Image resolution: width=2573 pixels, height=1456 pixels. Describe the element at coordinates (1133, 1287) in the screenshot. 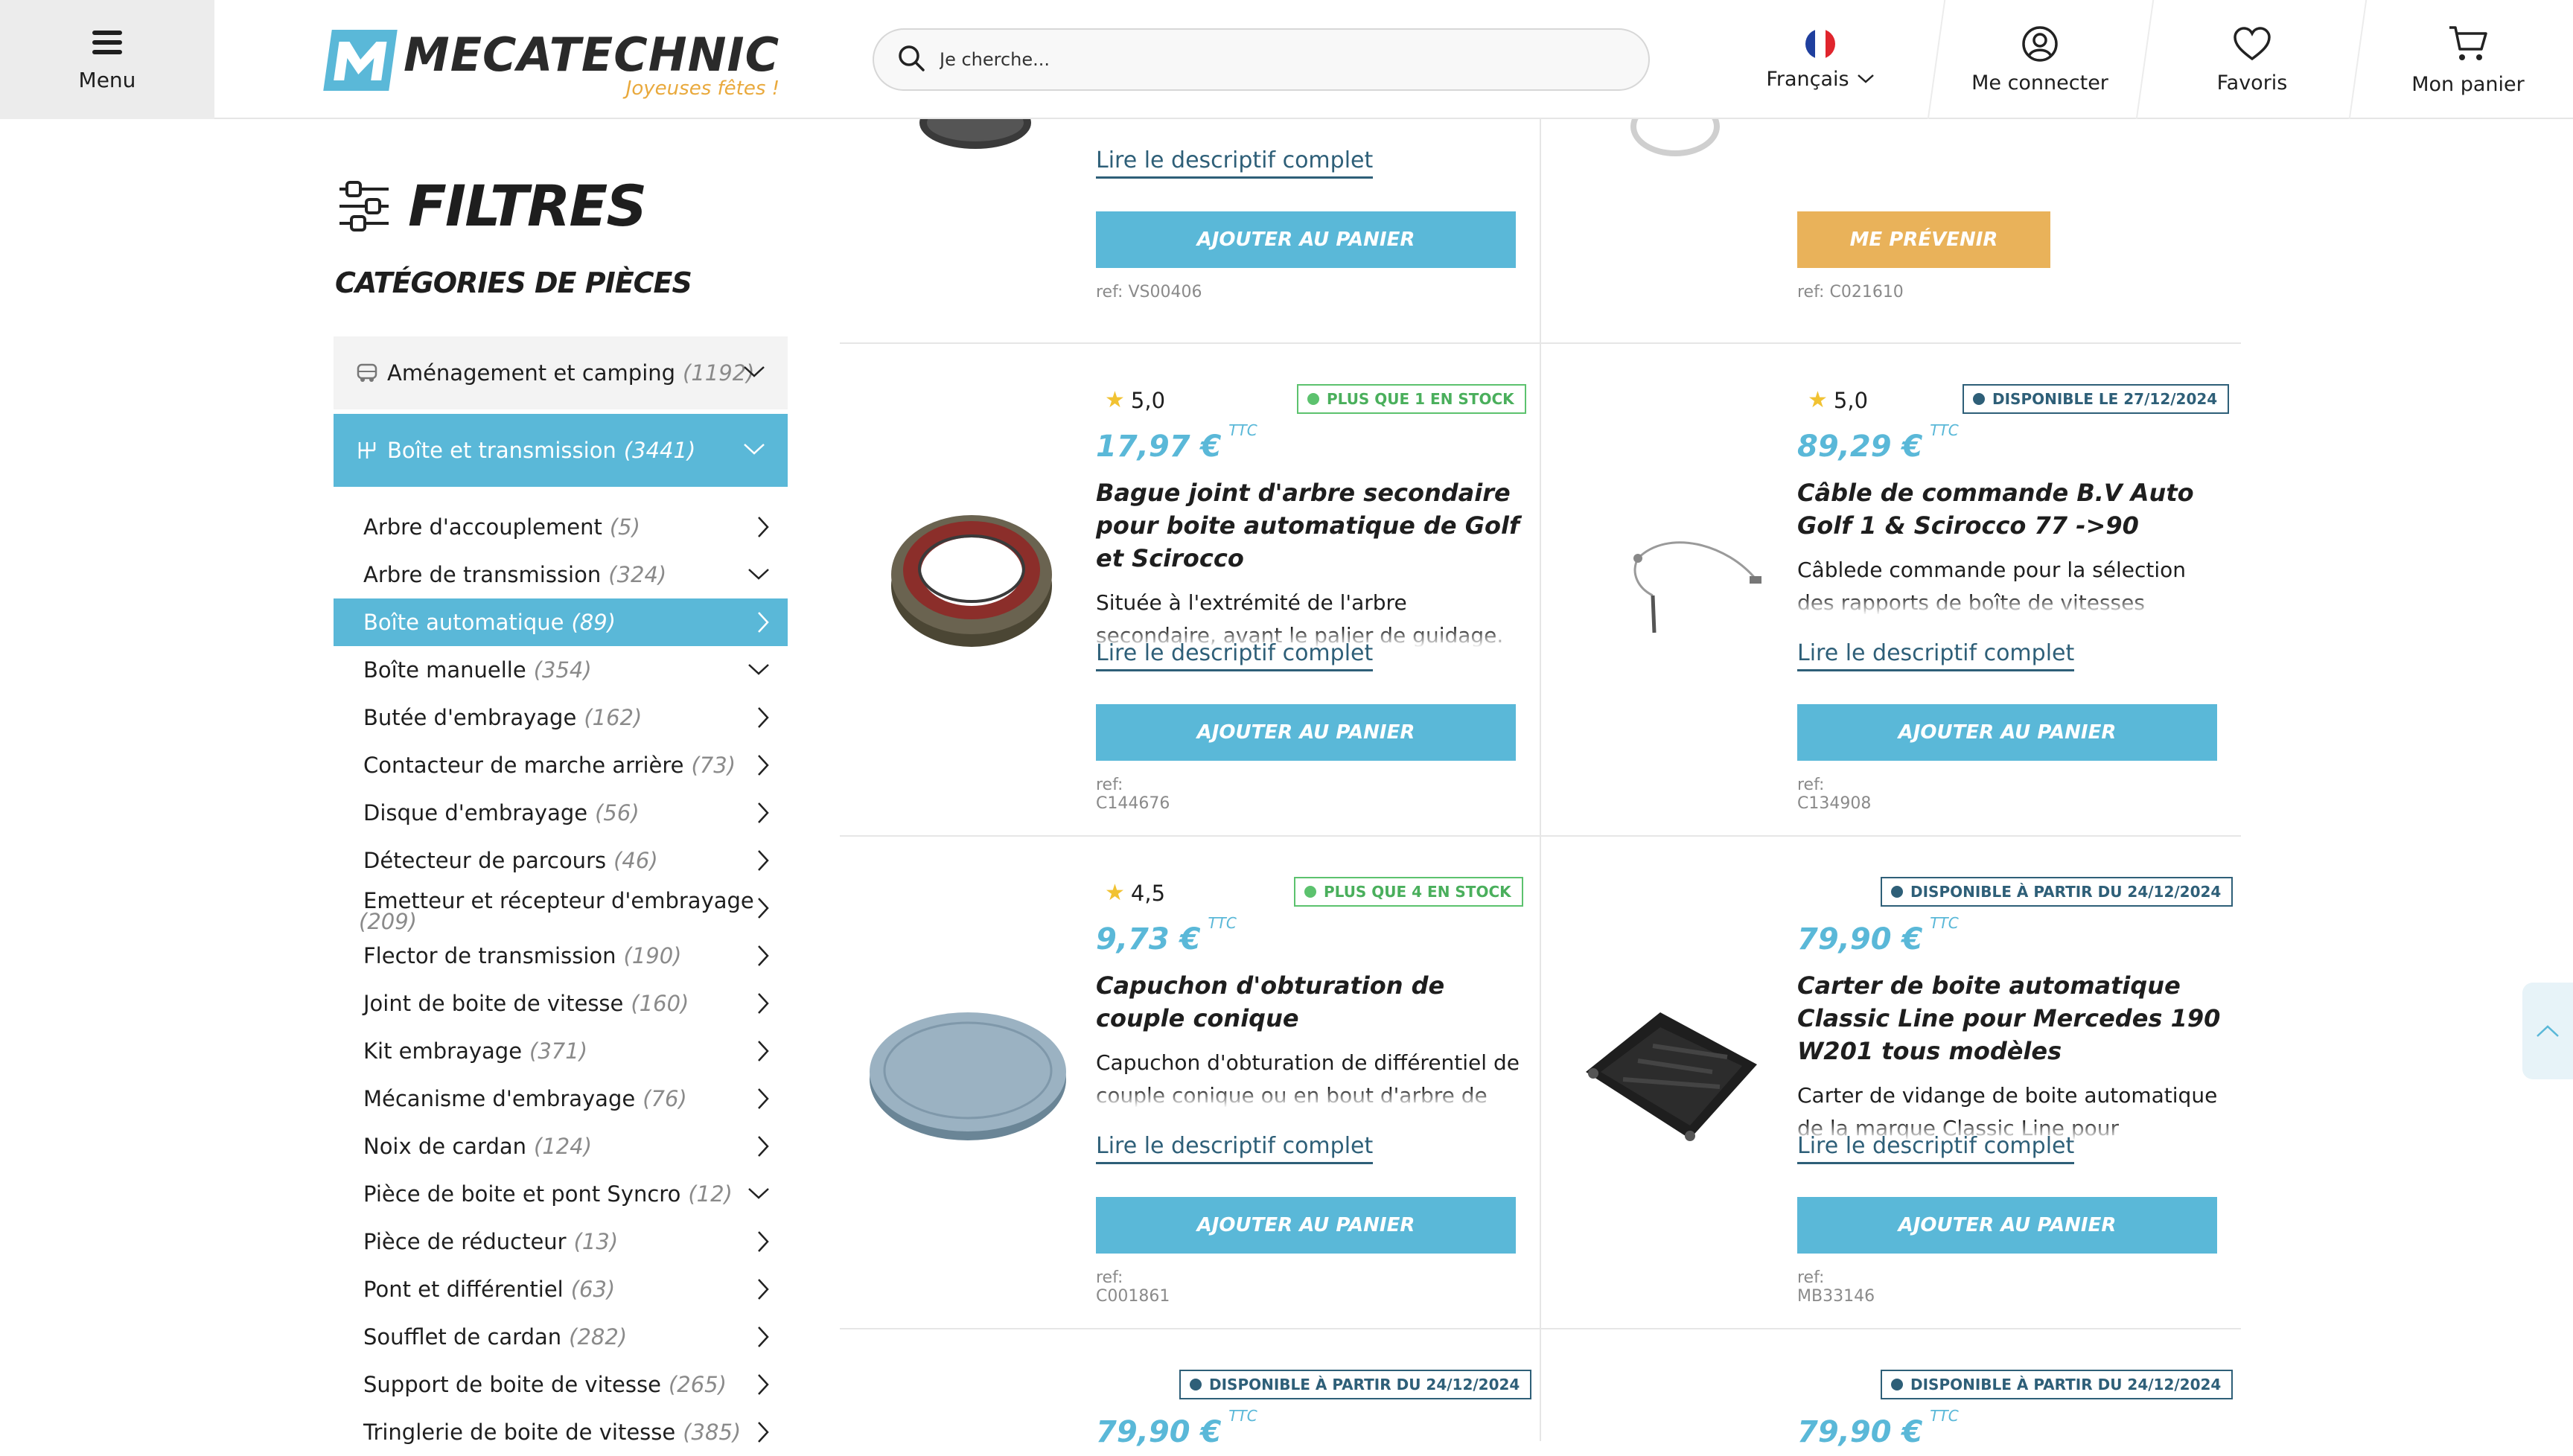

I see `product-ref: ref: C001861` at that location.